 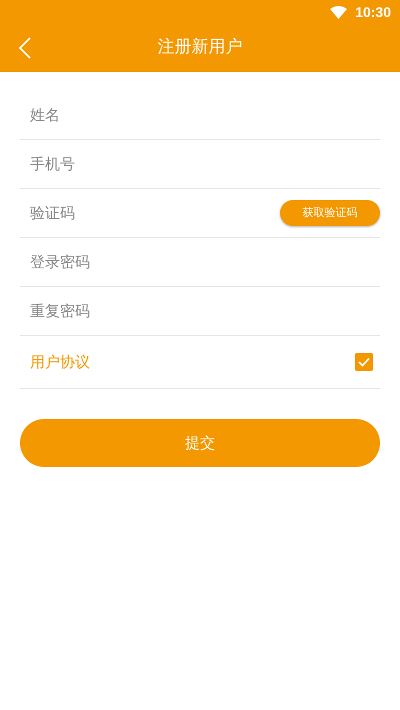 I want to click on status-time: 10:30, so click(x=373, y=12).